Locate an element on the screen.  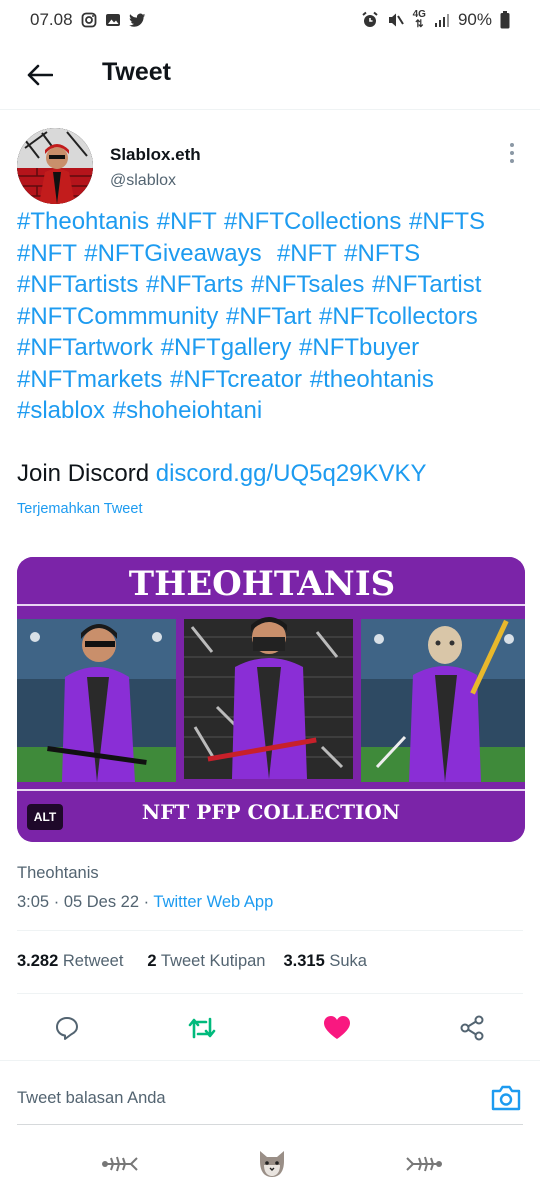
arrow-left-icon is located at coordinates (40, 75).